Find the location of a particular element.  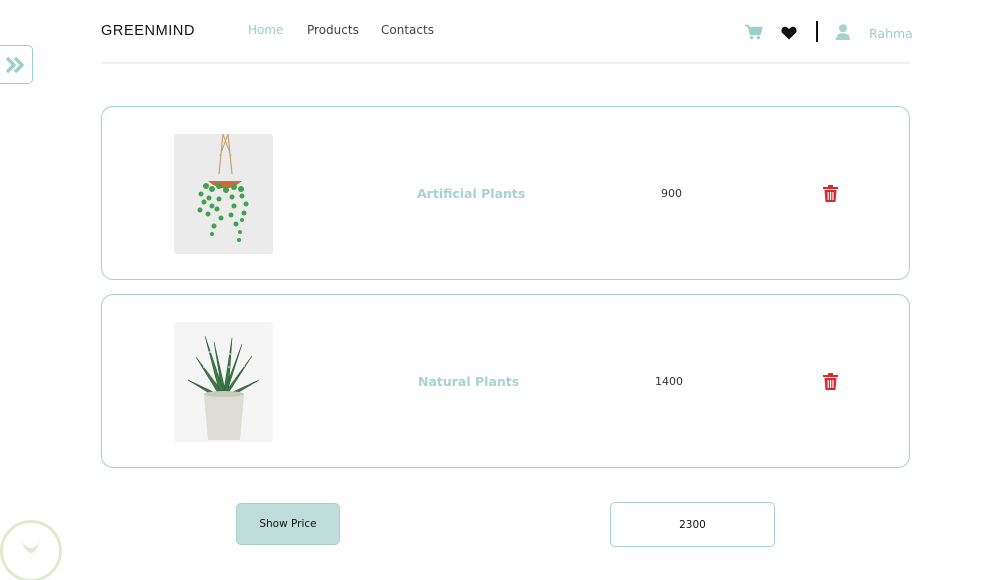

brand-logo: GREENMIND is located at coordinates (148, 31).